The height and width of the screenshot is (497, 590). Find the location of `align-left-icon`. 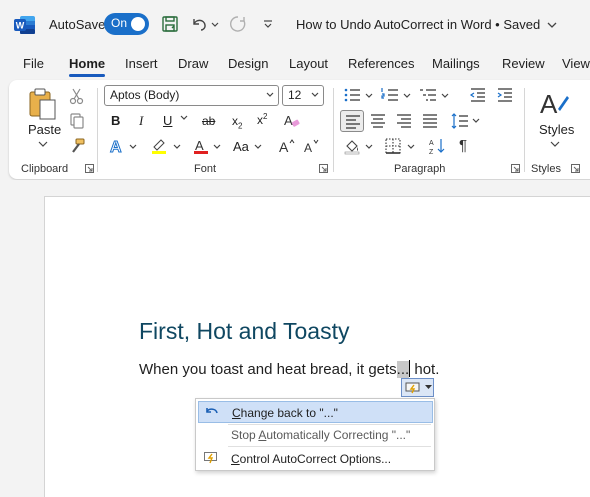

align-left-icon is located at coordinates (353, 122).